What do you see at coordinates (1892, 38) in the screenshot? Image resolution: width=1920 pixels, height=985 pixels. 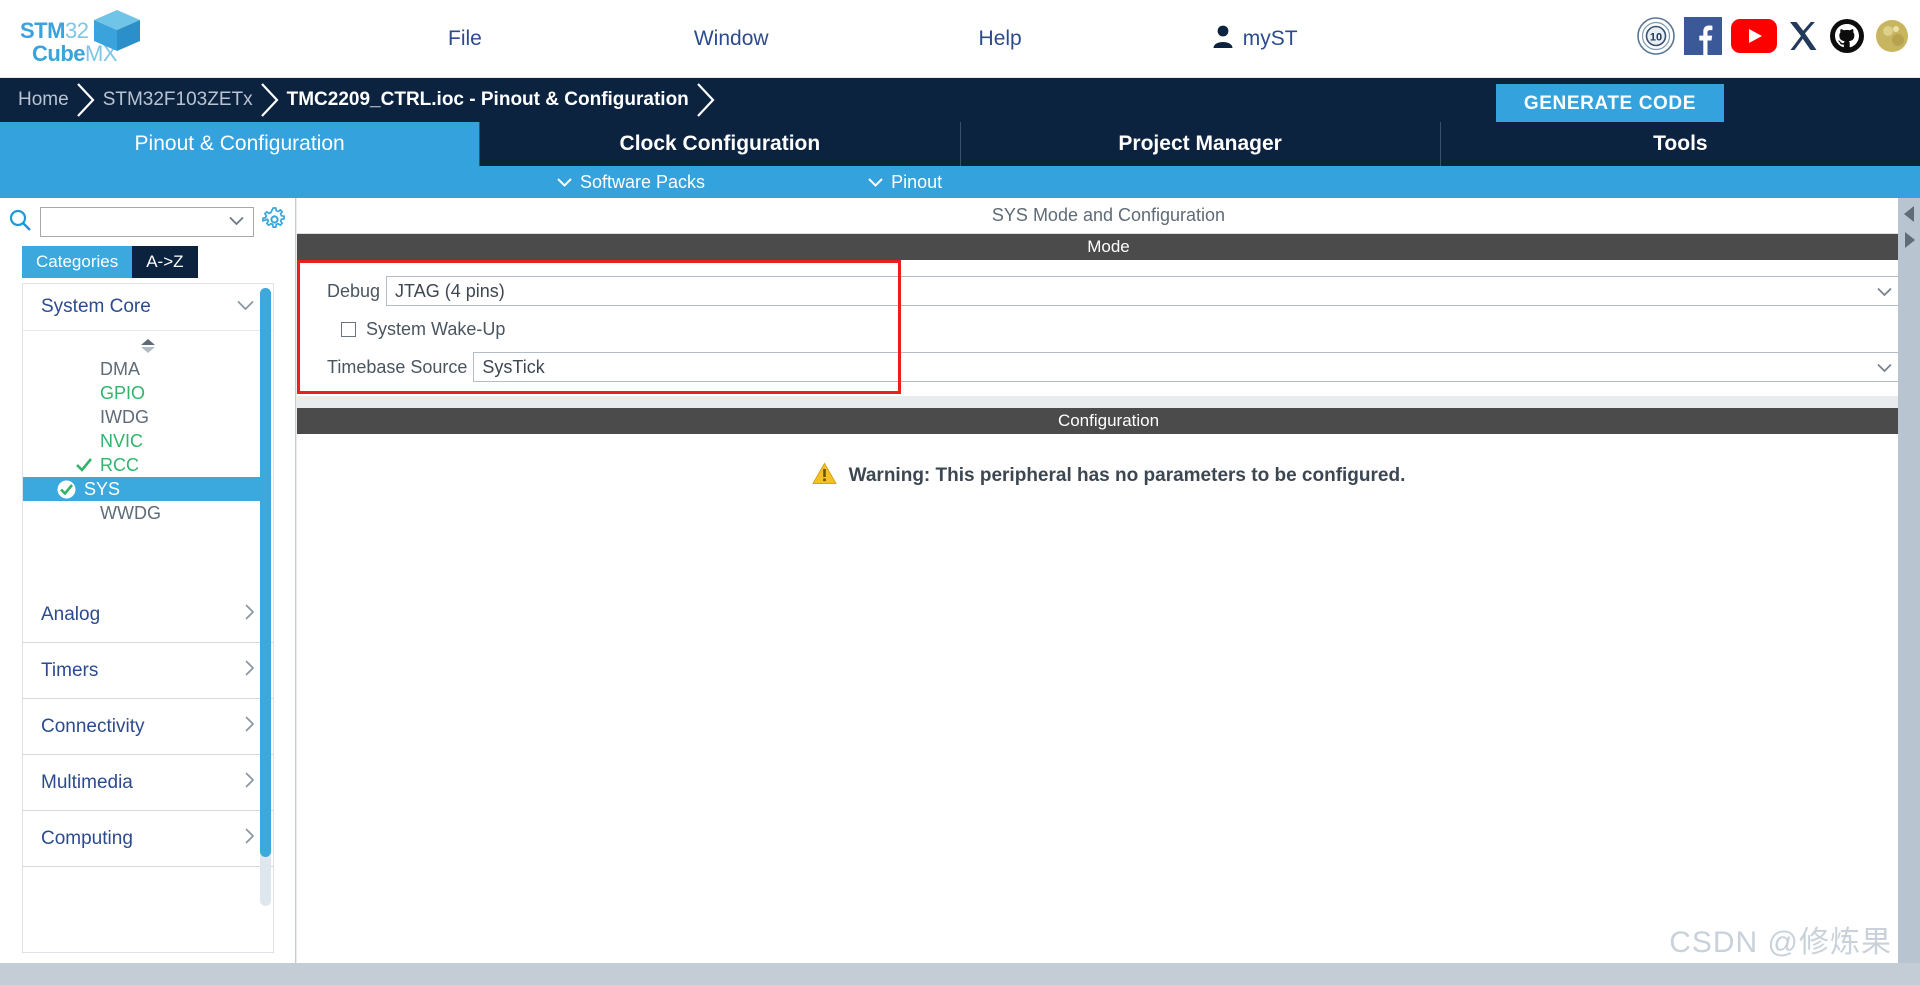 I see `wikipedia-icon` at bounding box center [1892, 38].